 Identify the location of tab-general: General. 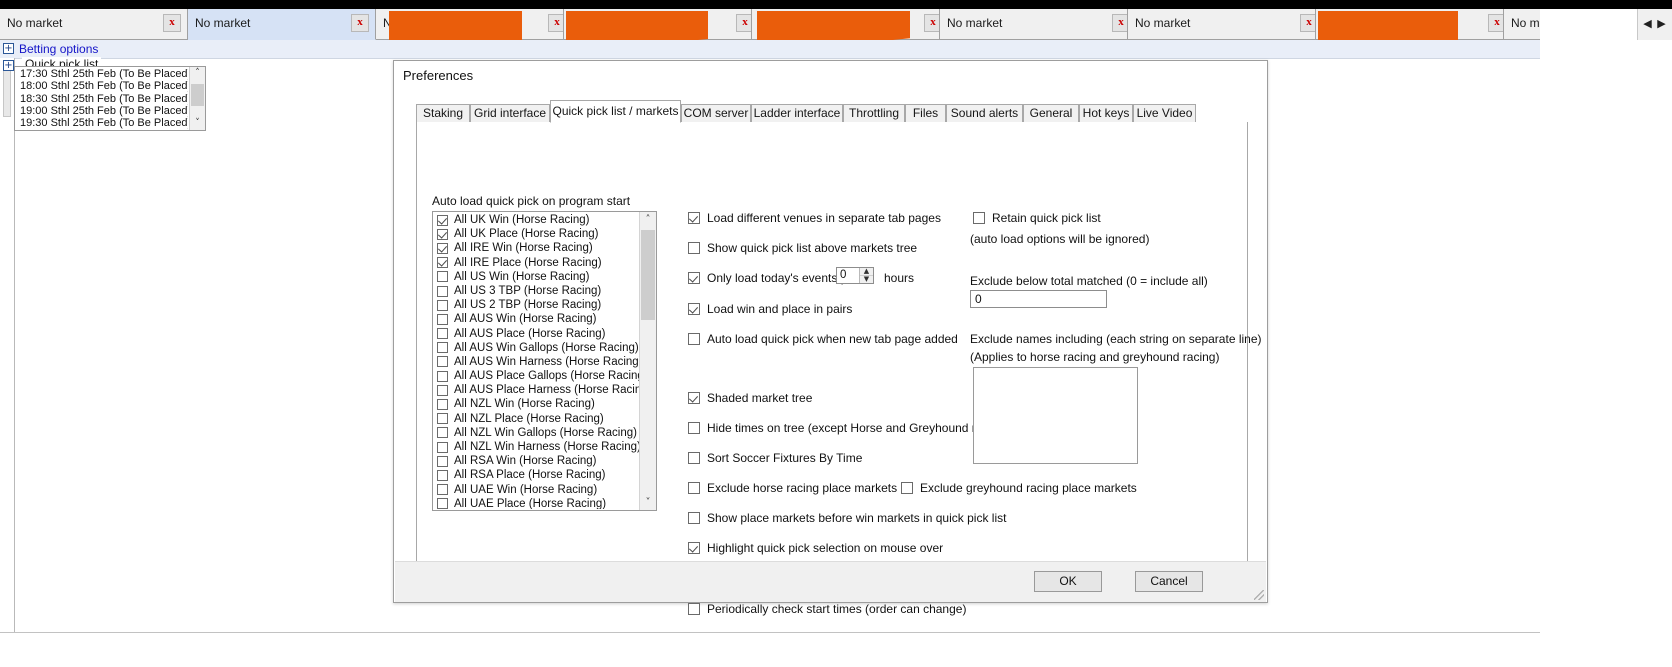
(1051, 113).